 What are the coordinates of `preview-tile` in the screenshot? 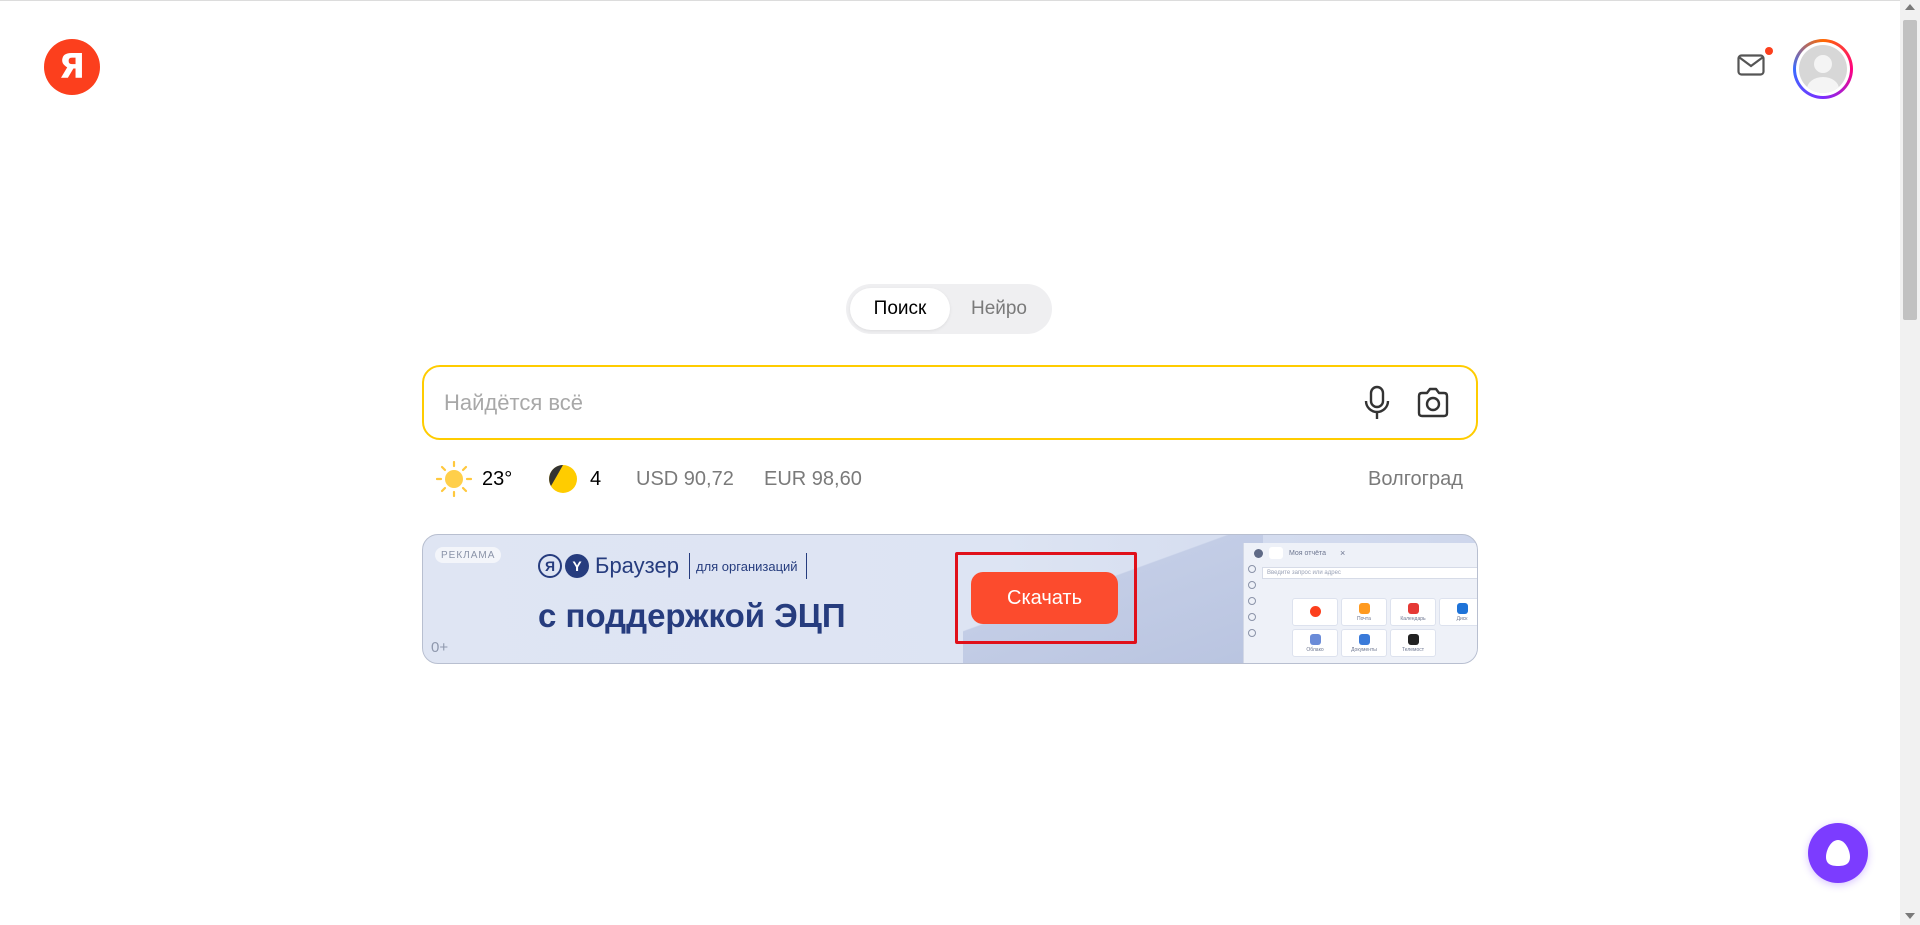 It's located at (1315, 612).